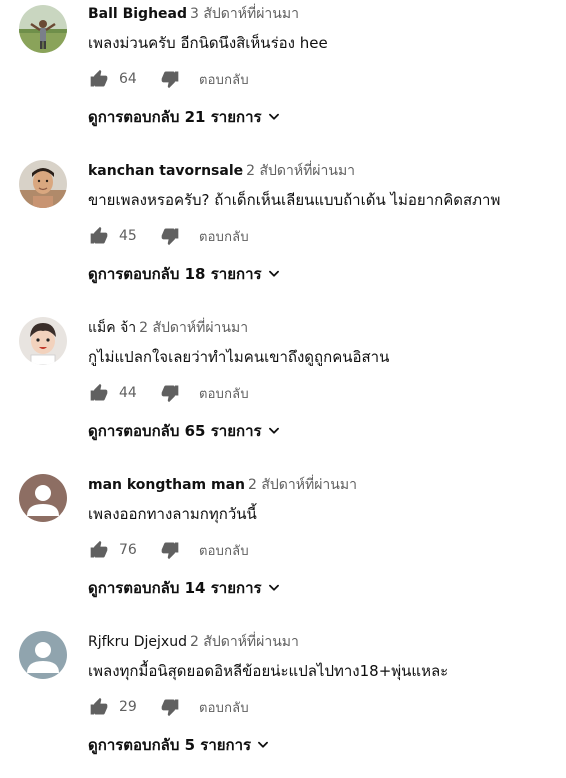  I want to click on replies-count: 18, so click(195, 274).